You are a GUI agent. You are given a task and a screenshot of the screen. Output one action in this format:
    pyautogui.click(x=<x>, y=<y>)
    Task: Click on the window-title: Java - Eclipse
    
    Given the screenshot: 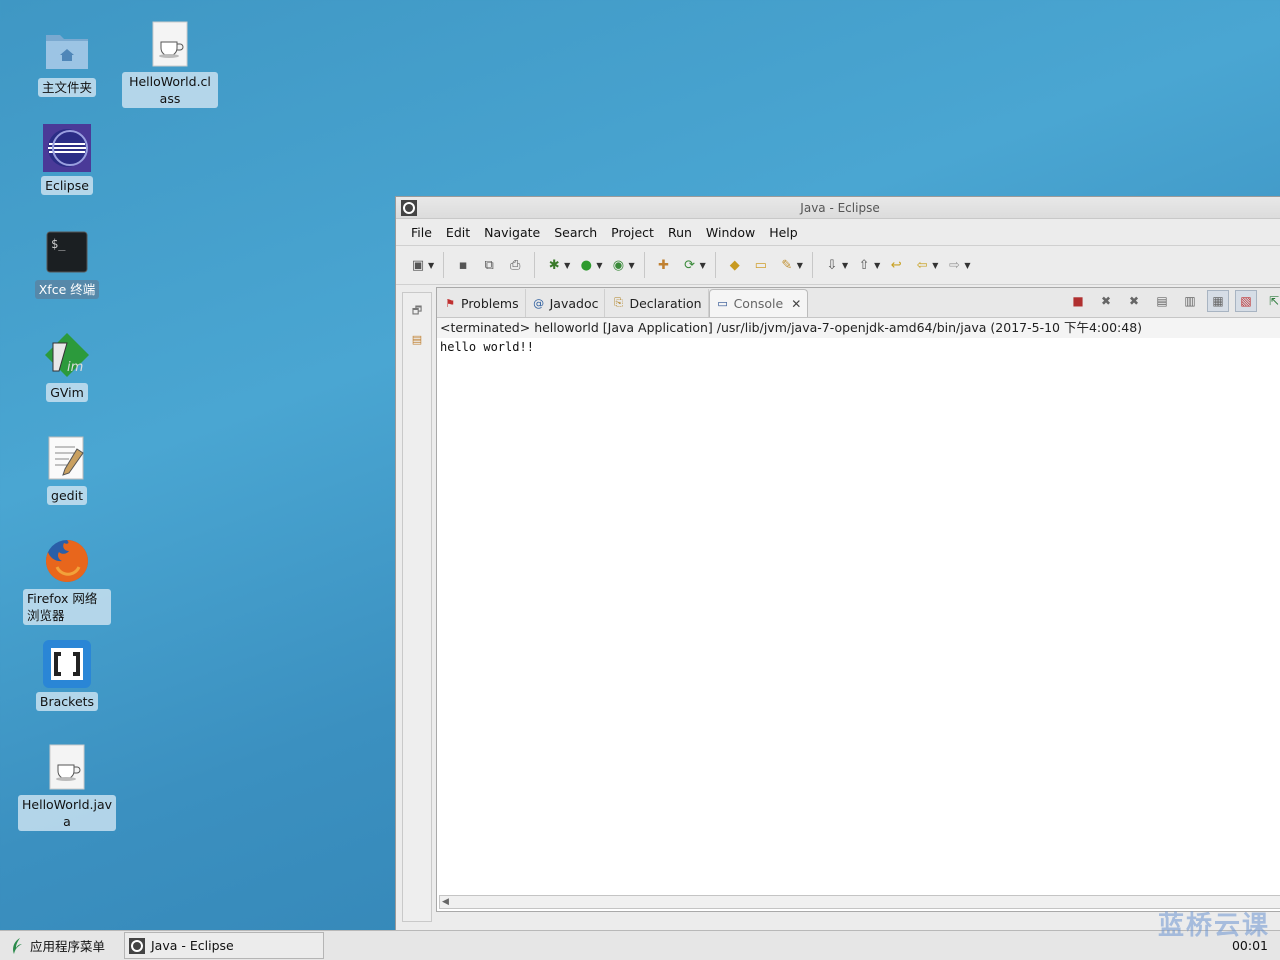 What is the action you would take?
    pyautogui.click(x=840, y=208)
    